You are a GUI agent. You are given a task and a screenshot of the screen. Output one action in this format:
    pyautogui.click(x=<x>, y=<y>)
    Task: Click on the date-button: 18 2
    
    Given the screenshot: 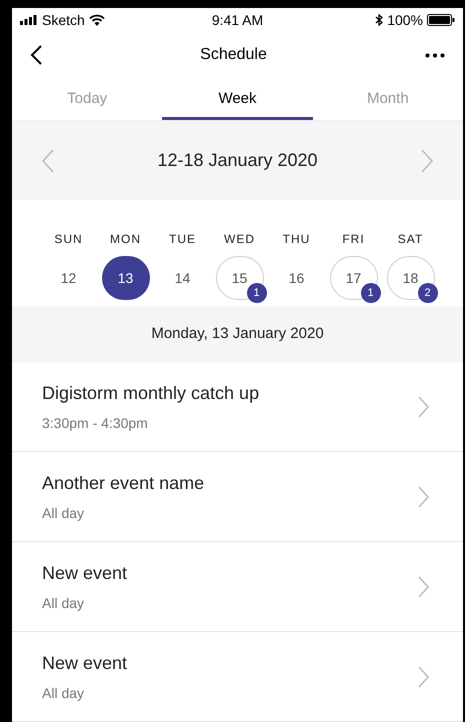 What is the action you would take?
    pyautogui.click(x=410, y=278)
    